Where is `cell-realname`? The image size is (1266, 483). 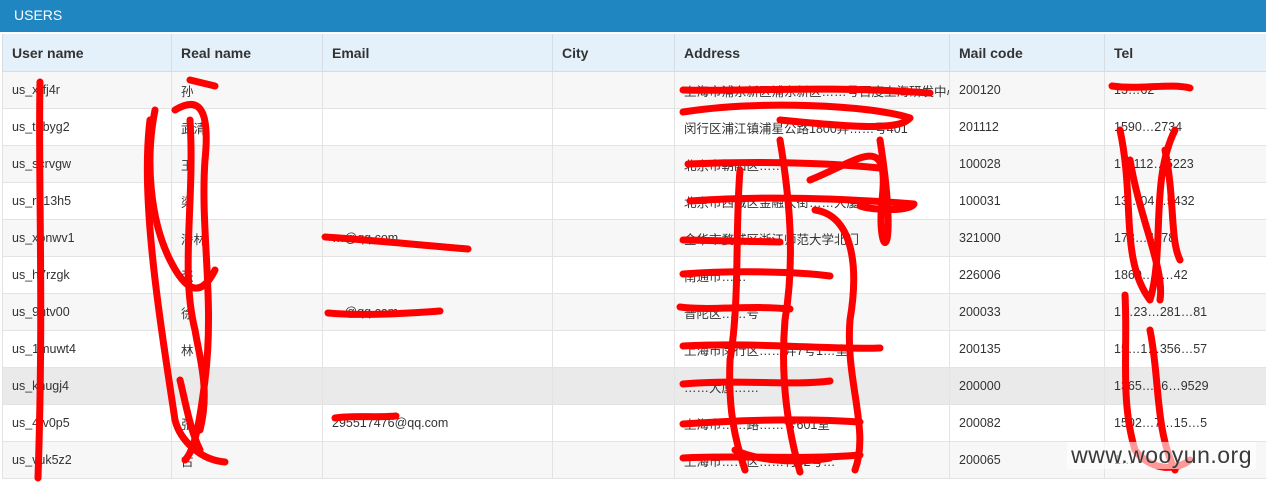 cell-realname is located at coordinates (247, 386).